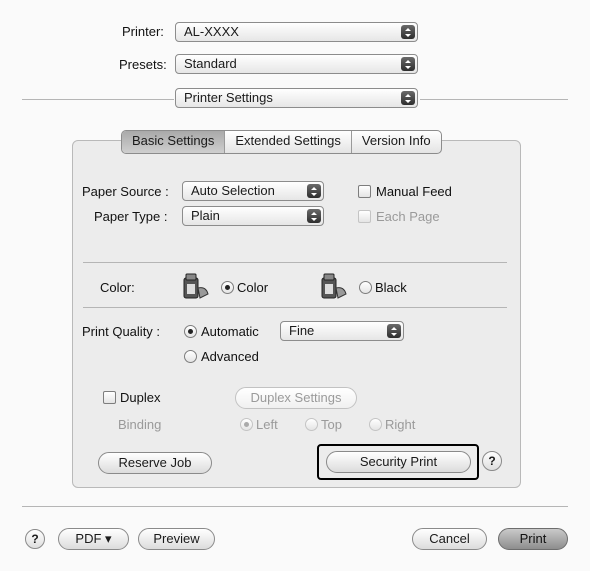 The image size is (590, 571). Describe the element at coordinates (414, 191) in the screenshot. I see `manual-feed-label: Manual Feed` at that location.